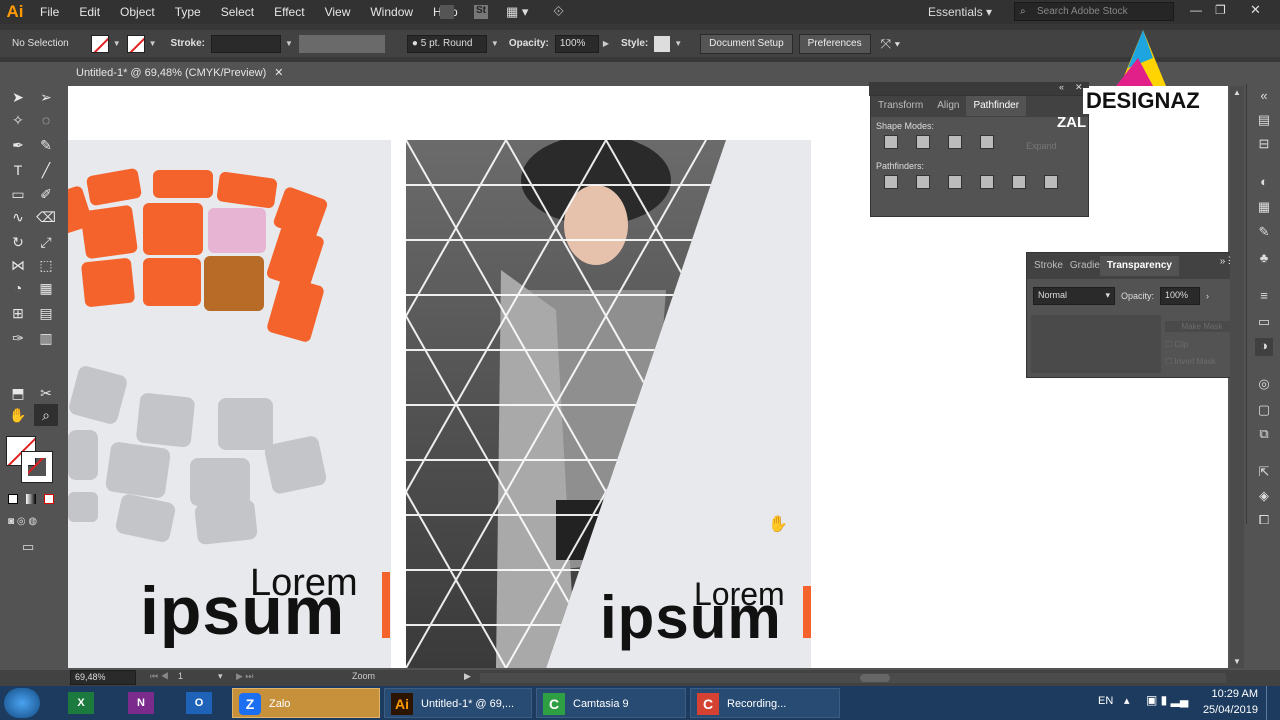  Describe the element at coordinates (1264, 121) in the screenshot. I see `properties-icon: ▤` at that location.